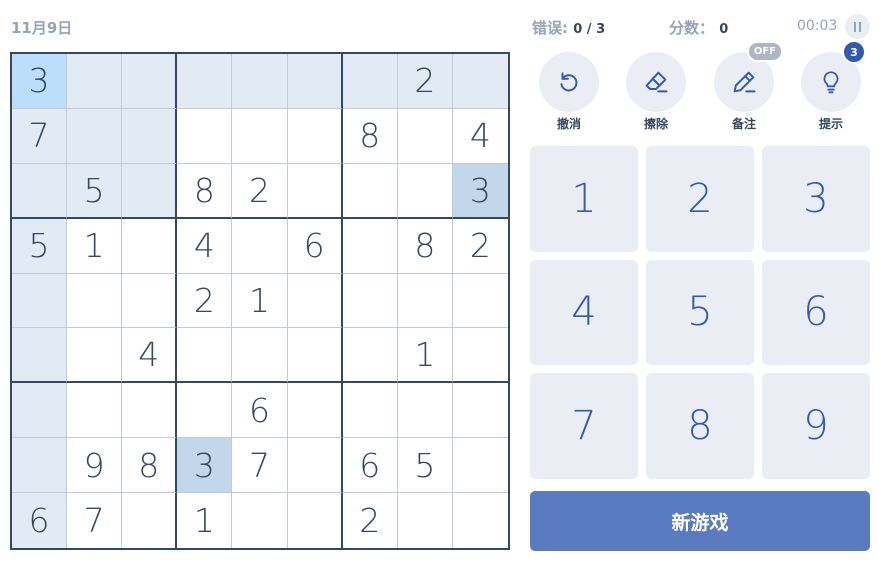 Image resolution: width=879 pixels, height=564 pixels. Describe the element at coordinates (833, 86) in the screenshot. I see `hint-button: 3 提示` at that location.